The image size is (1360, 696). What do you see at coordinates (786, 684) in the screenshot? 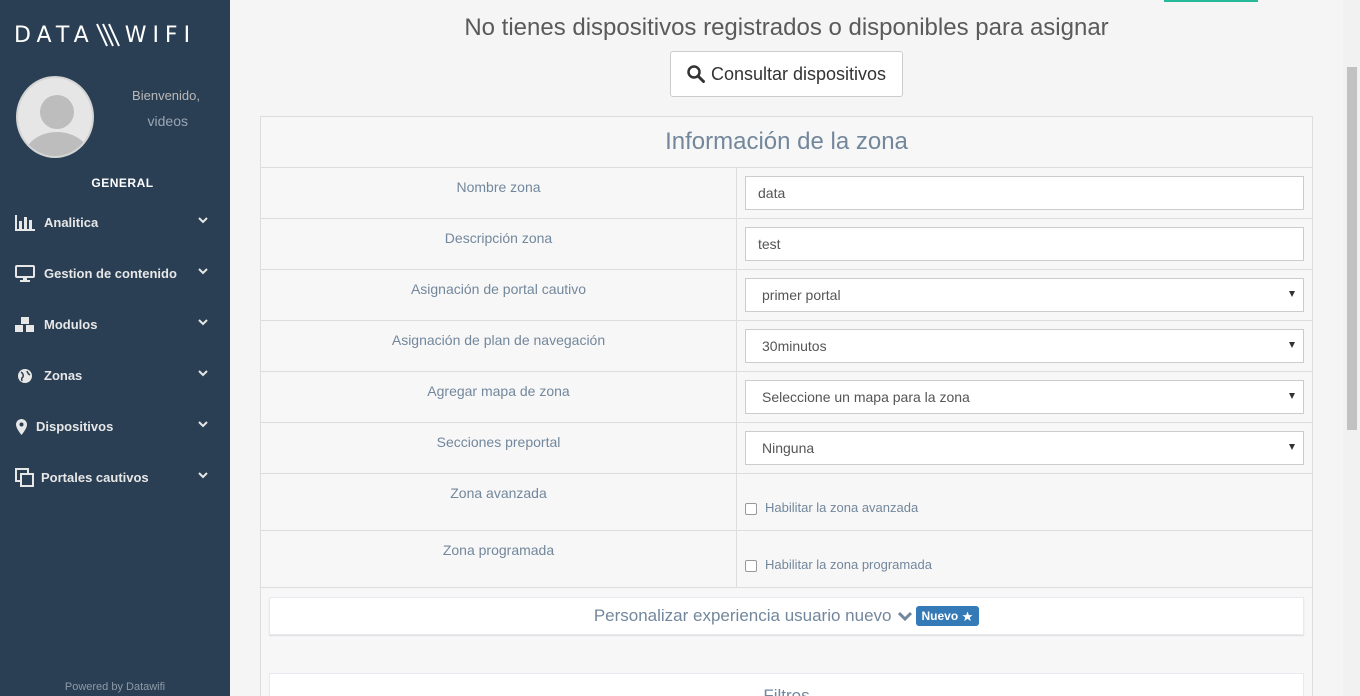
I see `filters-panel: Filtros` at bounding box center [786, 684].